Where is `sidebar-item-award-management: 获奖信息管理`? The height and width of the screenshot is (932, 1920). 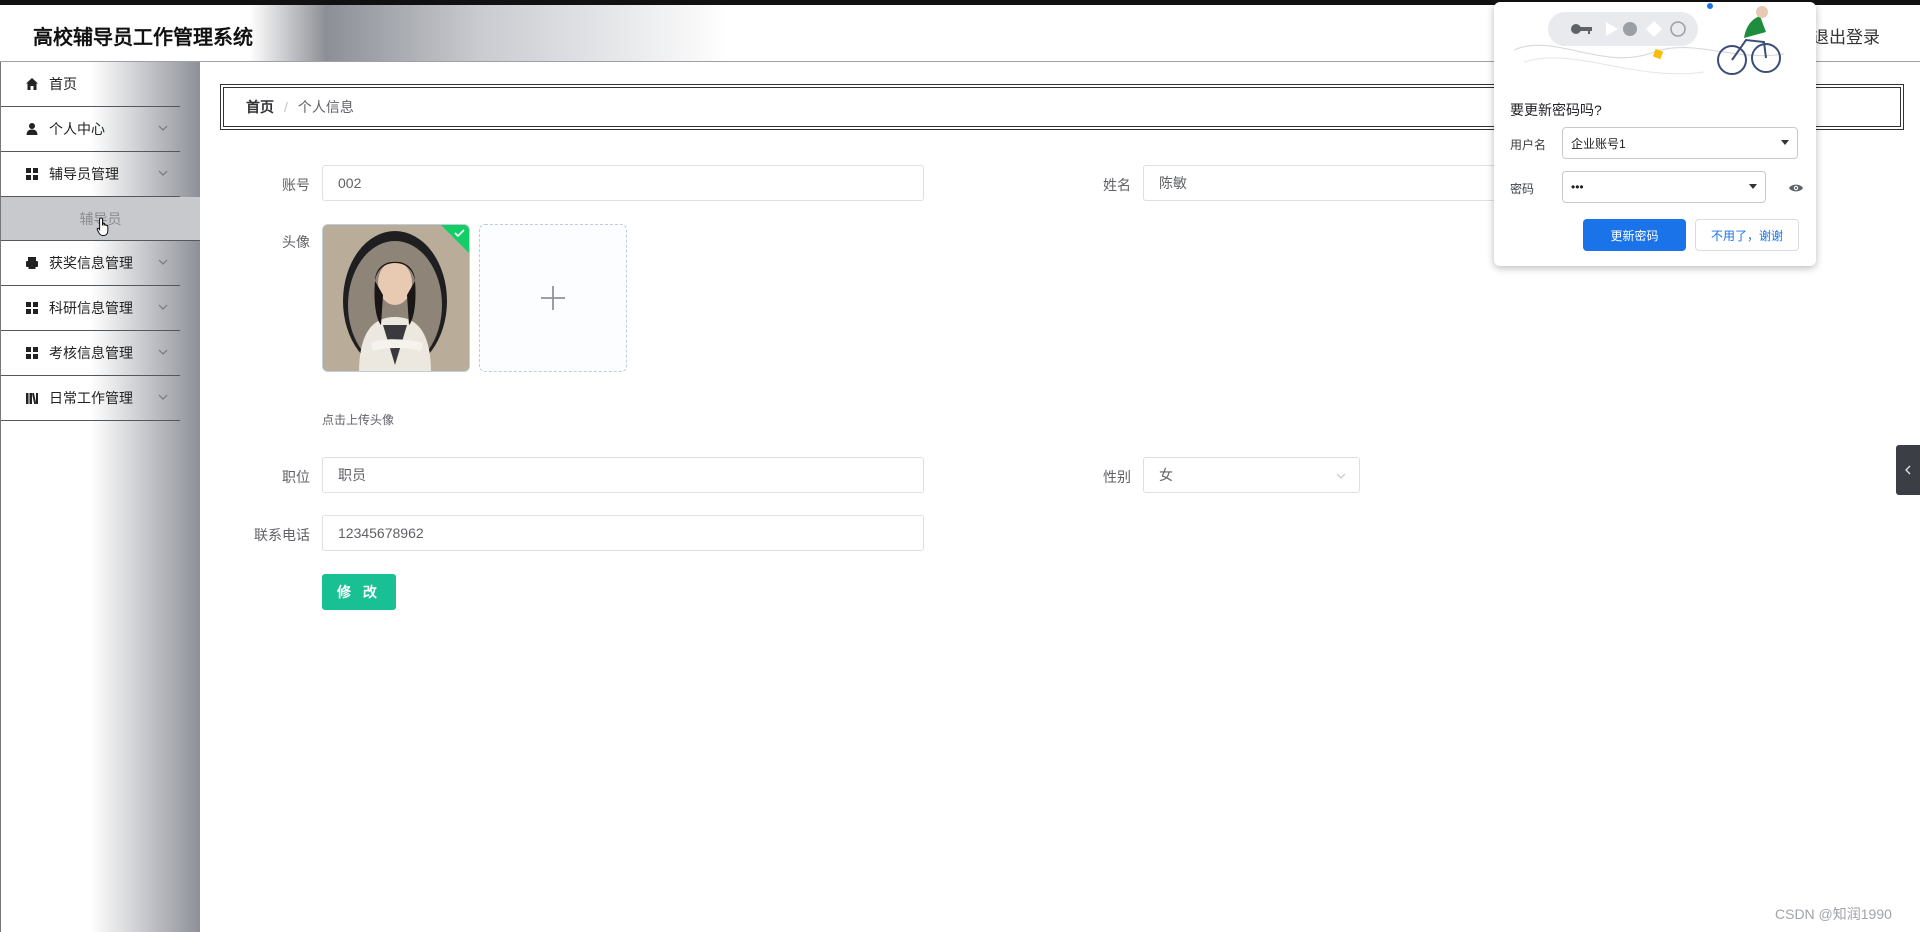 sidebar-item-award-management: 获奖信息管理 is located at coordinates (90, 263).